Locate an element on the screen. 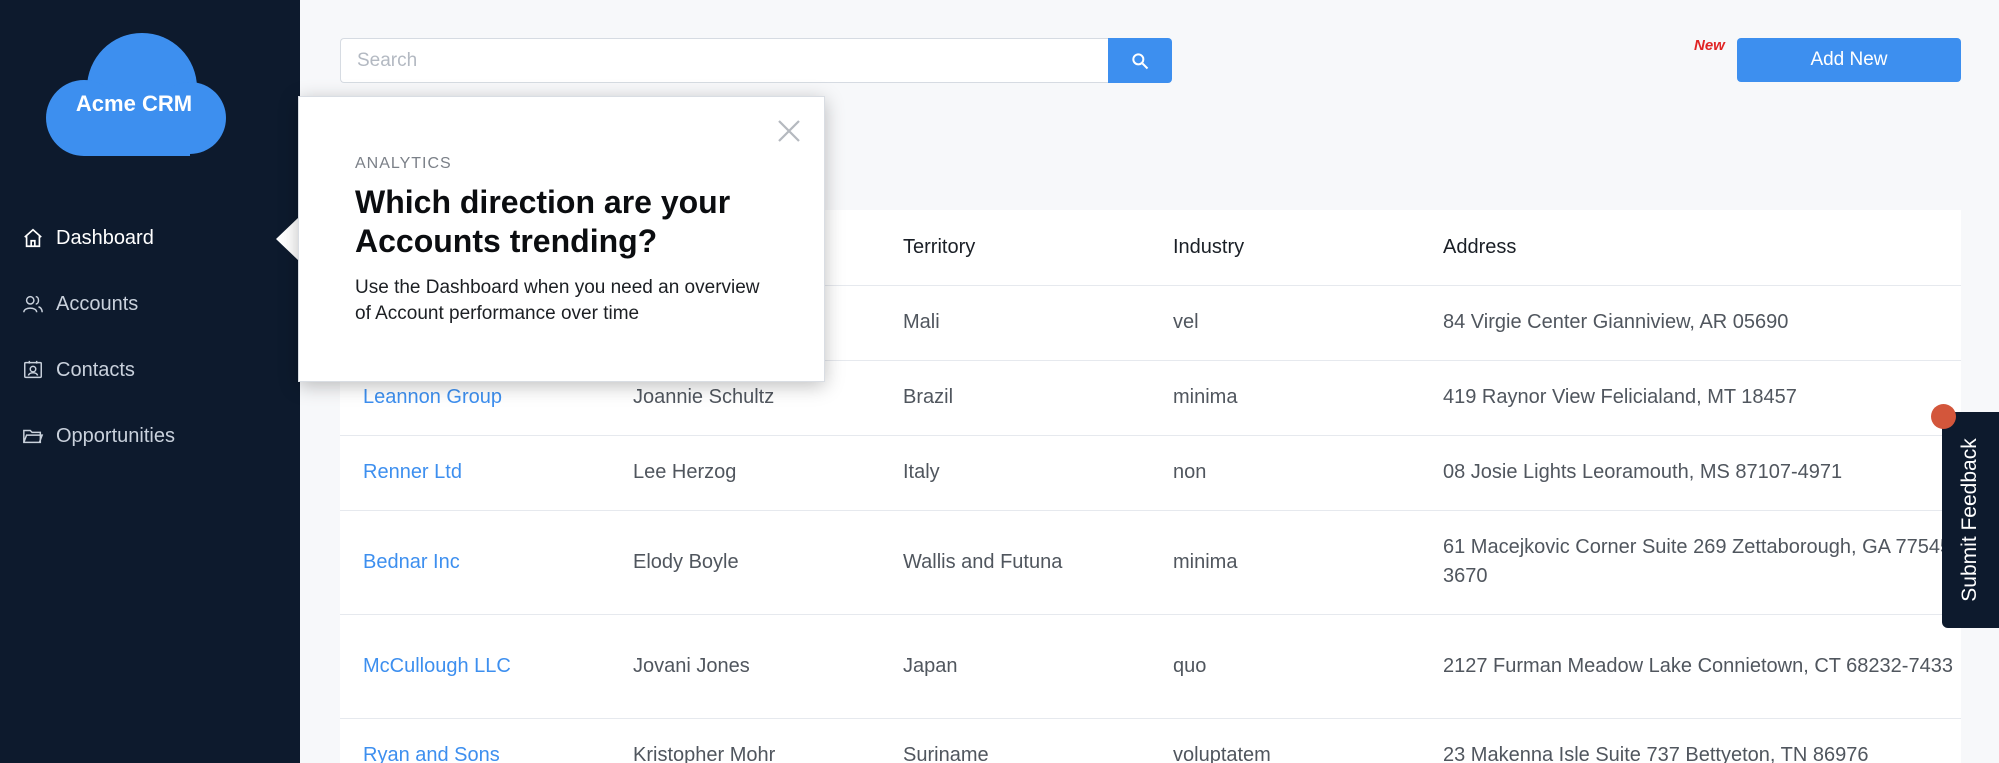  search-button is located at coordinates (1140, 60).